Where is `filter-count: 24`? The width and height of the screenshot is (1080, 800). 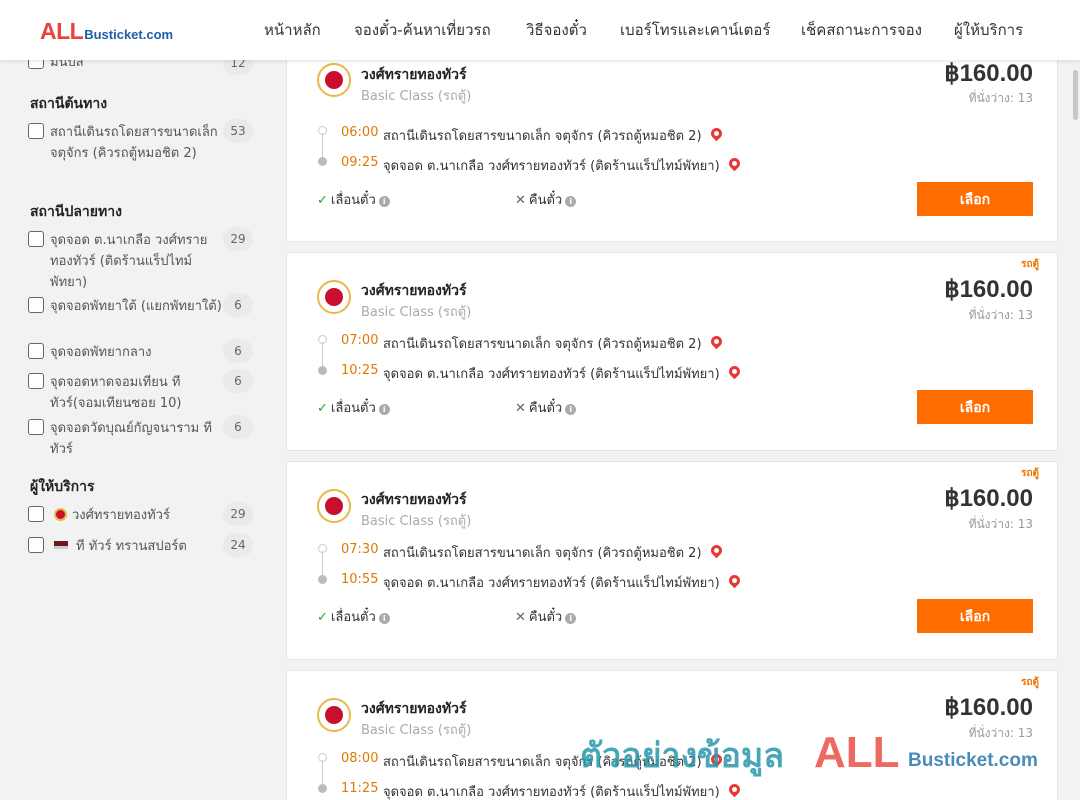
filter-count: 24 is located at coordinates (238, 545).